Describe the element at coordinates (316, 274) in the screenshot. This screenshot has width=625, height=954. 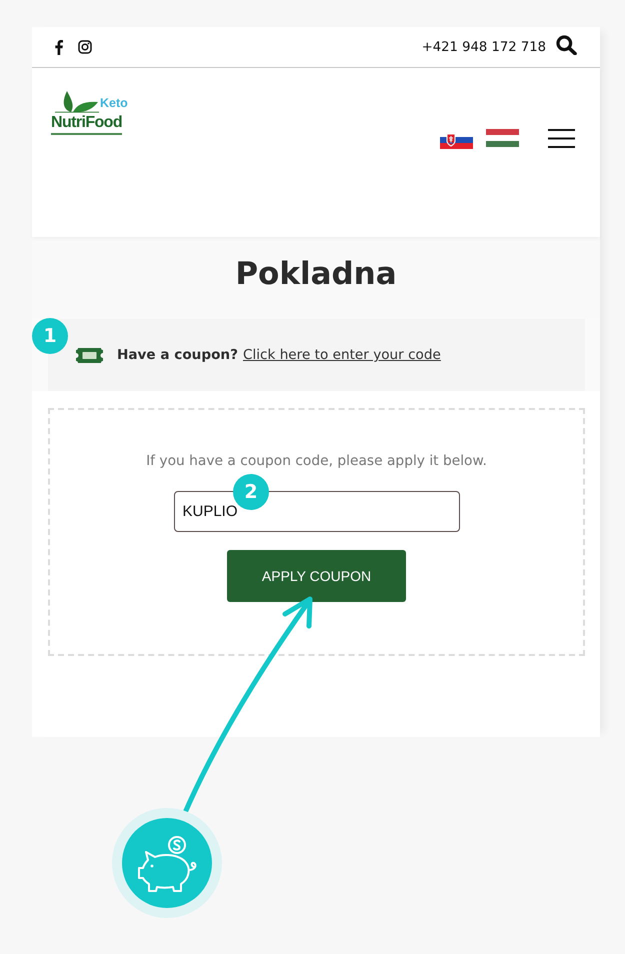
I see `page-title: Pokladna` at that location.